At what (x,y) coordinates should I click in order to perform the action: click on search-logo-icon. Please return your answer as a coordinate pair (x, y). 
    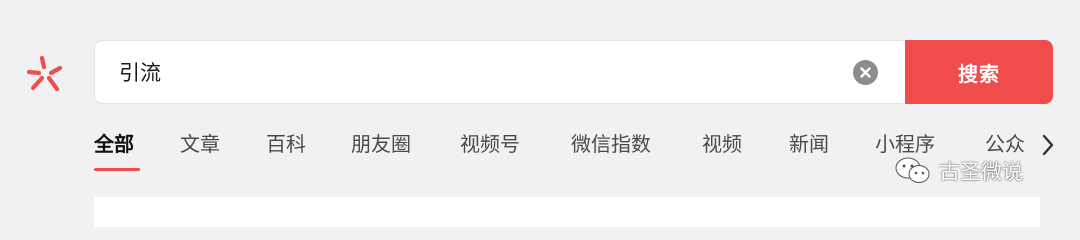
    Looking at the image, I should click on (46, 74).